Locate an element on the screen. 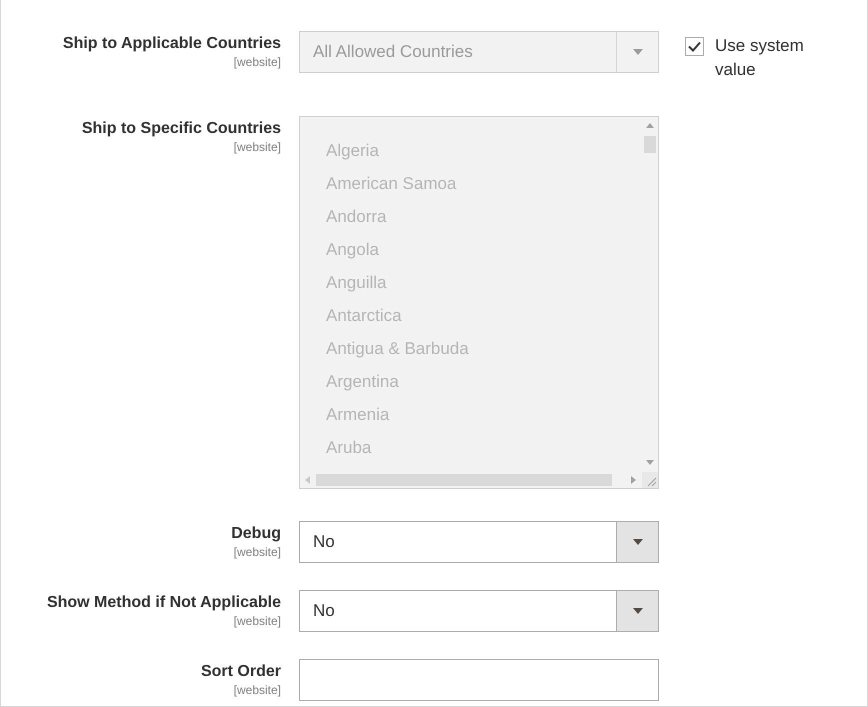  scroll-up-icon is located at coordinates (650, 125).